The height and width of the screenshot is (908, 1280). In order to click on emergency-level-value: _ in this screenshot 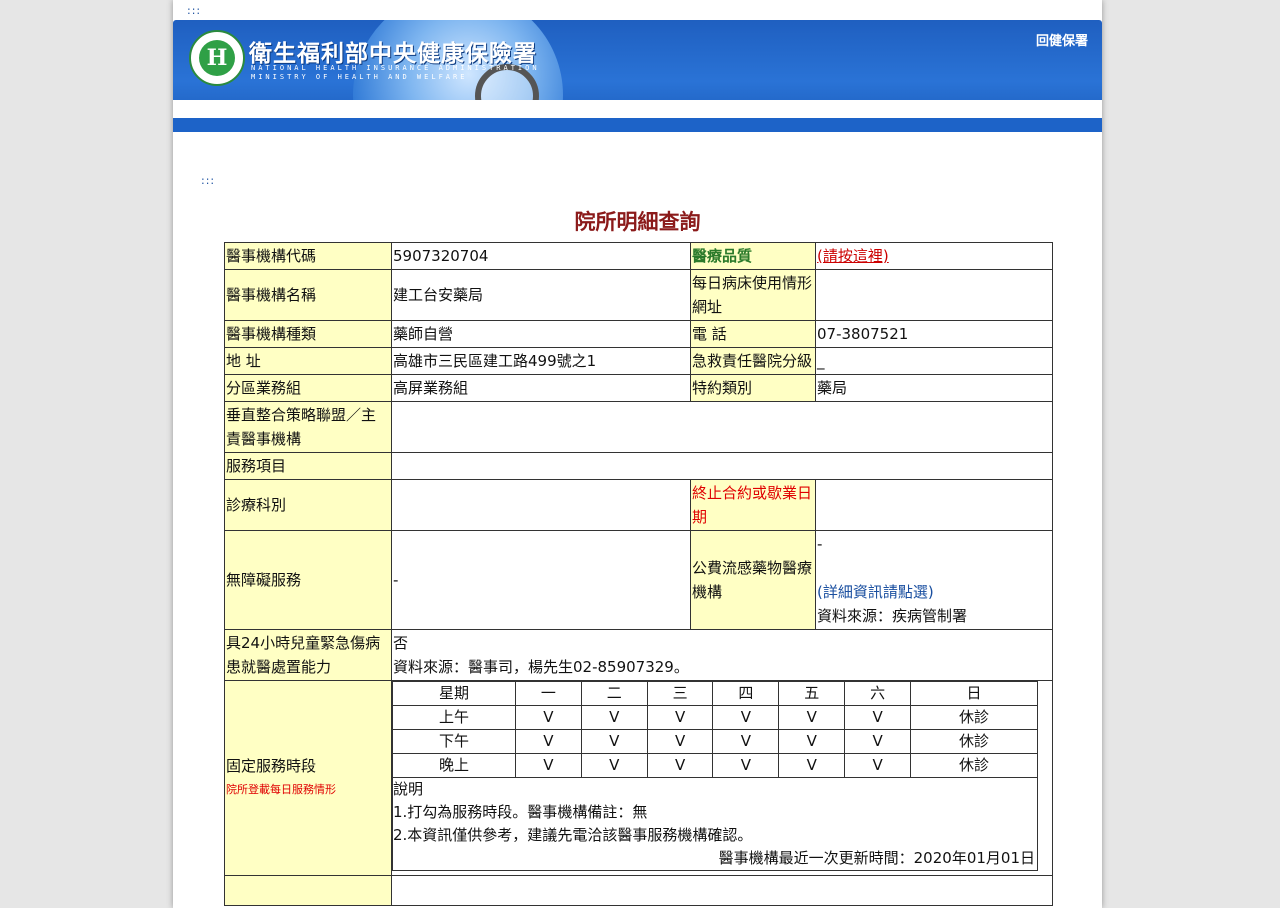, I will do `click(934, 361)`.